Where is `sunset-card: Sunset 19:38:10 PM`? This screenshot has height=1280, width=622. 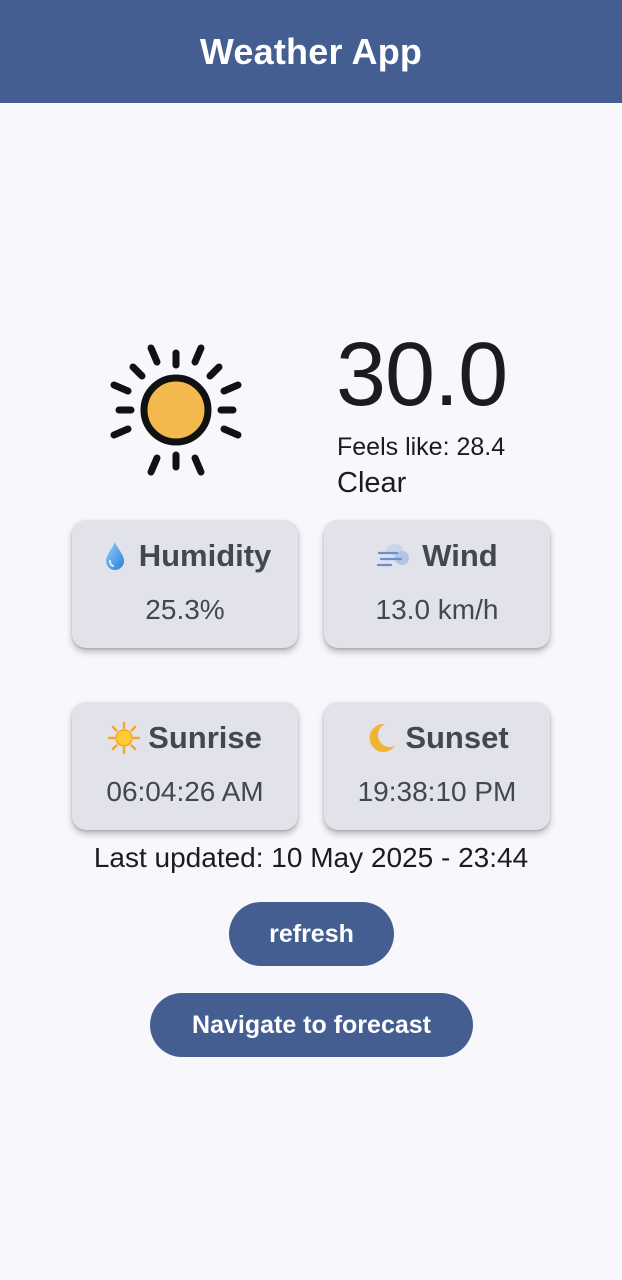
sunset-card: Sunset 19:38:10 PM is located at coordinates (437, 766).